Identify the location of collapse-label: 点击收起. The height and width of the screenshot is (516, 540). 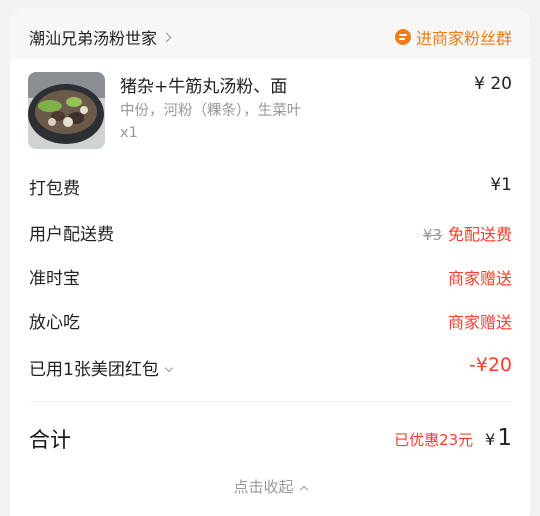
(263, 487).